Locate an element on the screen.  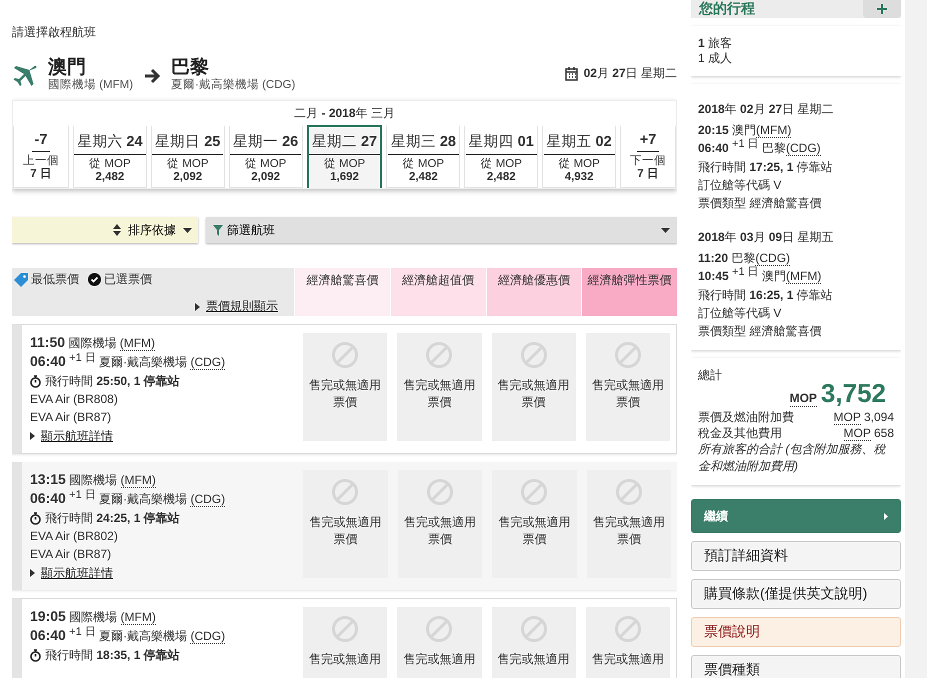
fare-class-header: 經濟艙超值價 is located at coordinates (438, 292).